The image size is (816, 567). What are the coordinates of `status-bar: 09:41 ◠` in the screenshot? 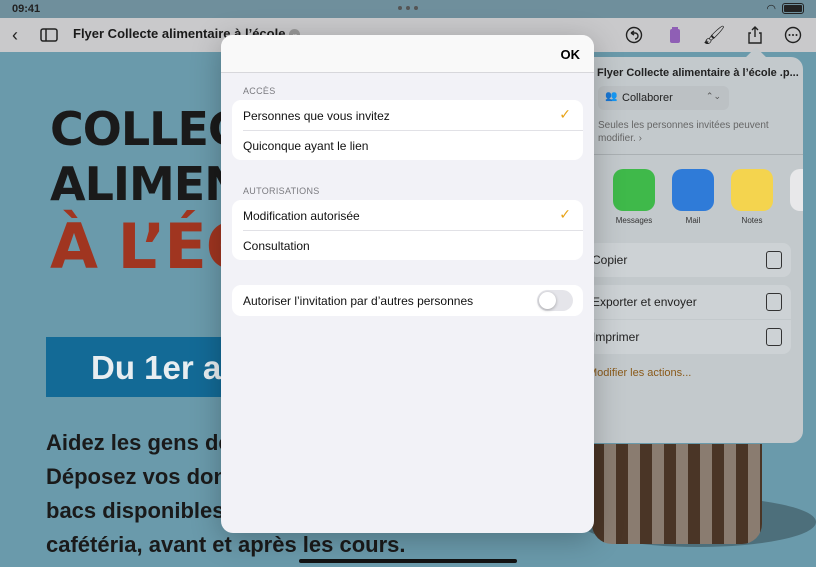 It's located at (408, 9).